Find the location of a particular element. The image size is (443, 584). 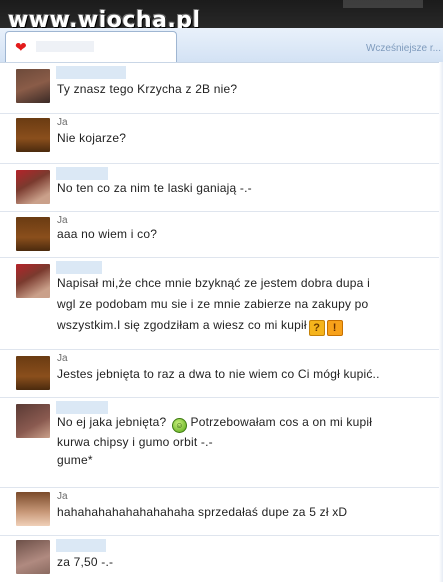

message-text: aaa no wiem i co? is located at coordinates (107, 234).